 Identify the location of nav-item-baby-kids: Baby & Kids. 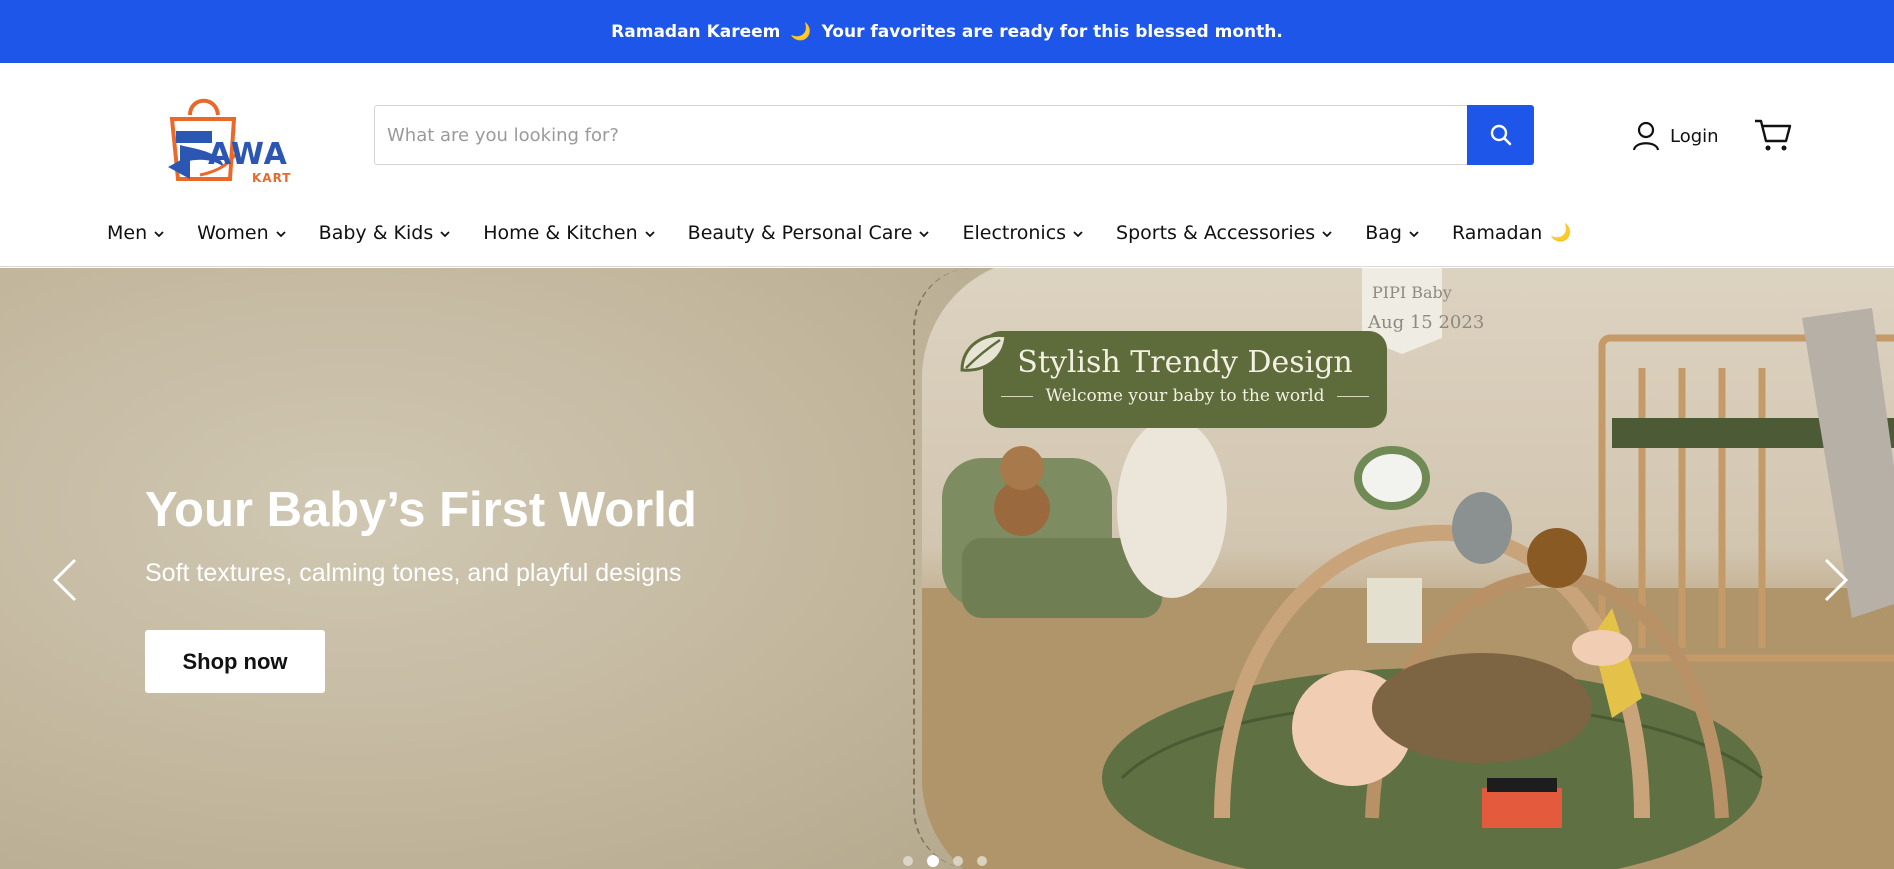
(385, 233).